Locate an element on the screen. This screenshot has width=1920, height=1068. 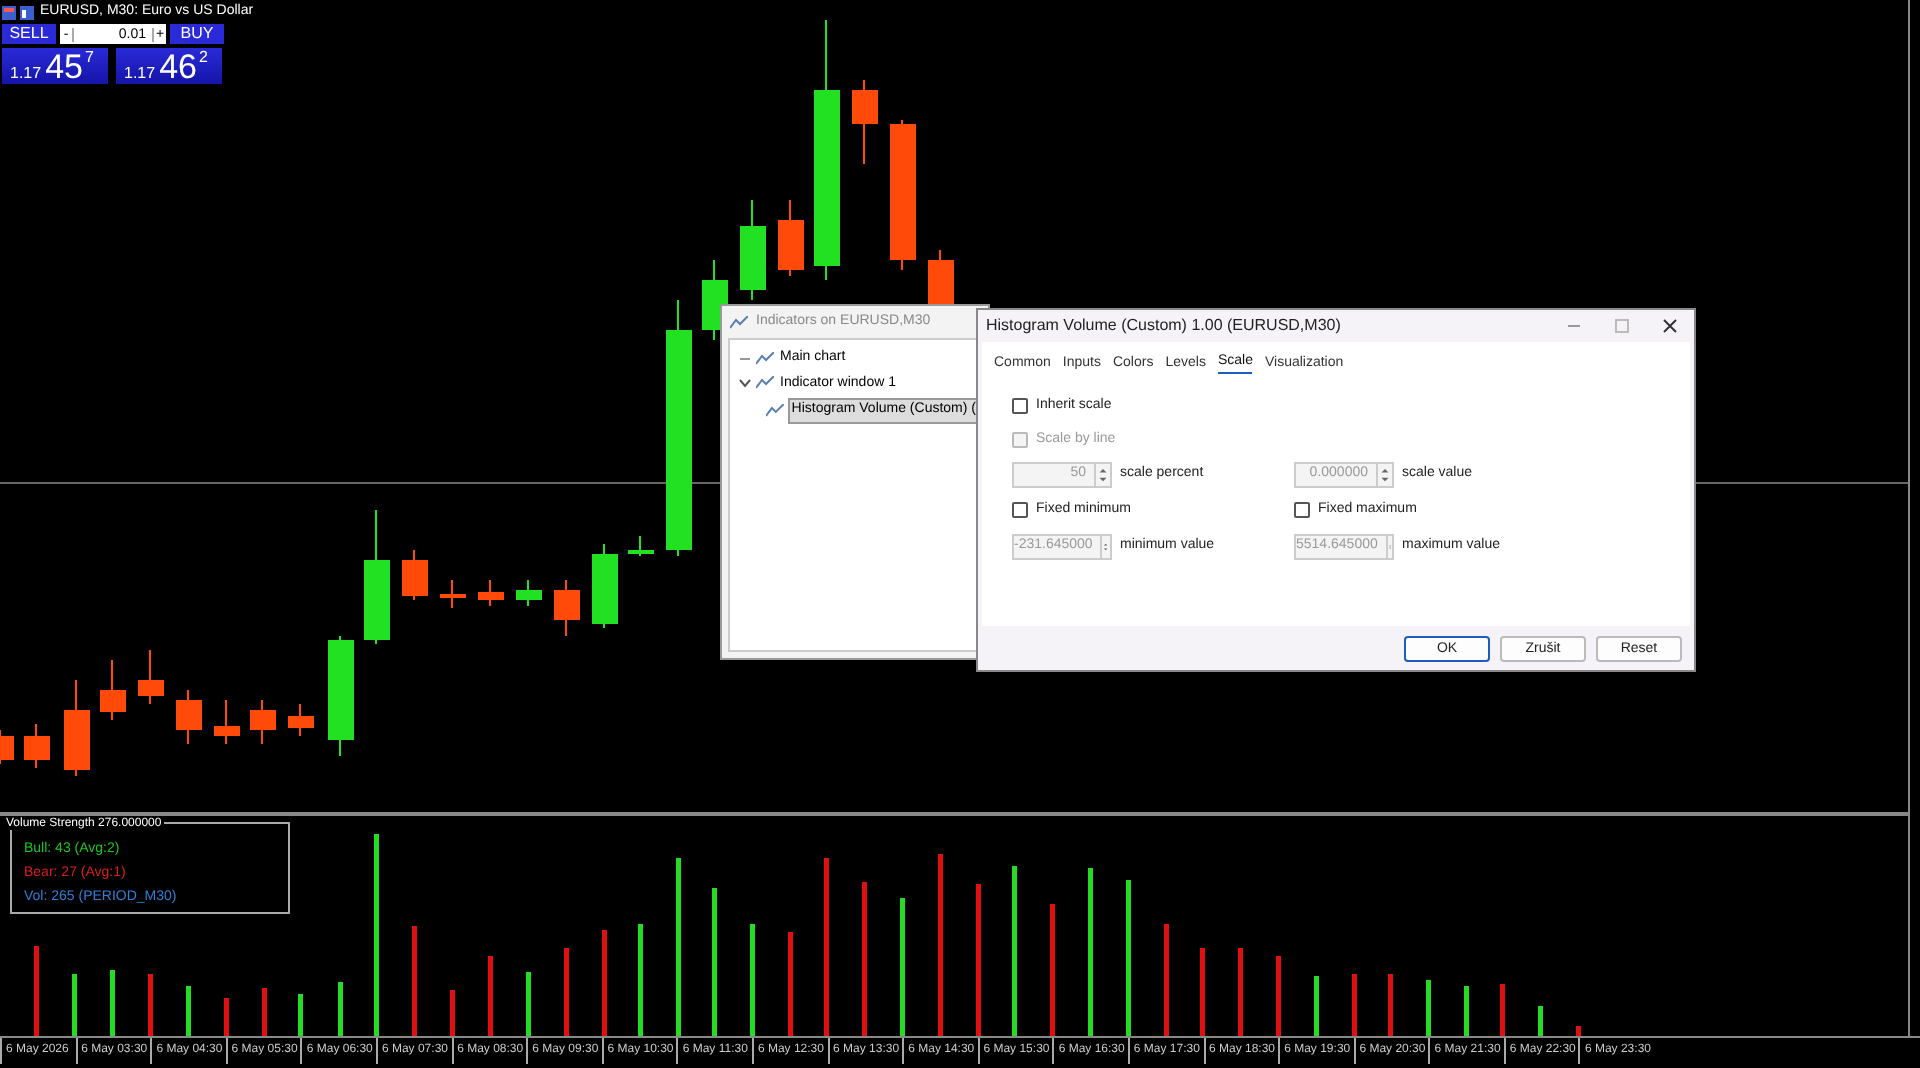
buy-button: BUY is located at coordinates (197, 34).